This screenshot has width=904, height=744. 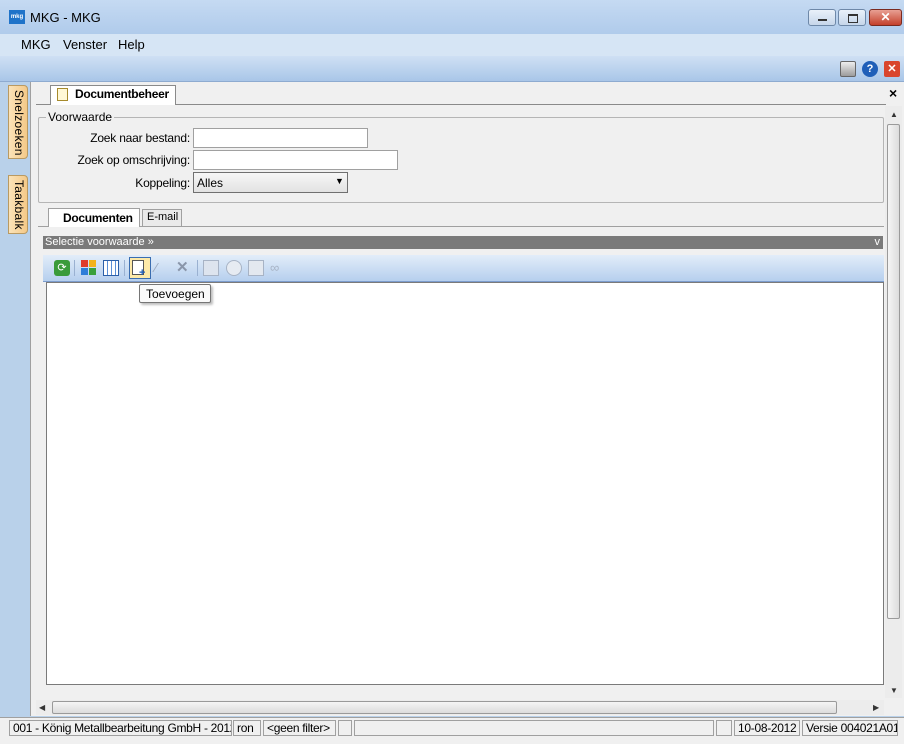 I want to click on close-window-button: ✕, so click(x=885, y=17).